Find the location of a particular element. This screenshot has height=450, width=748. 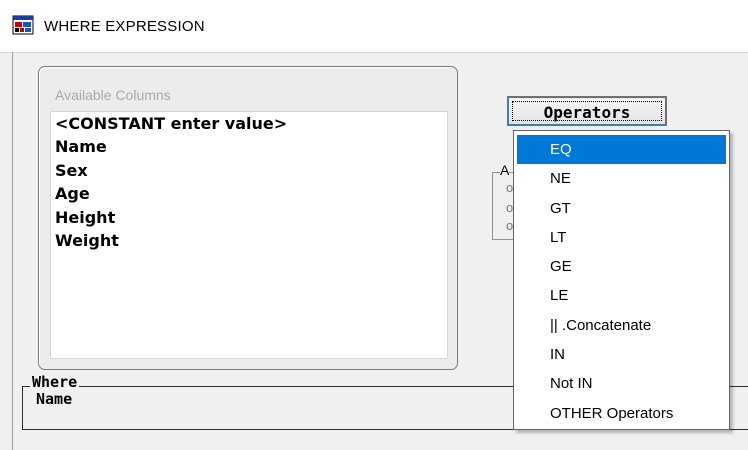

operator-item-in: IN is located at coordinates (621, 354).